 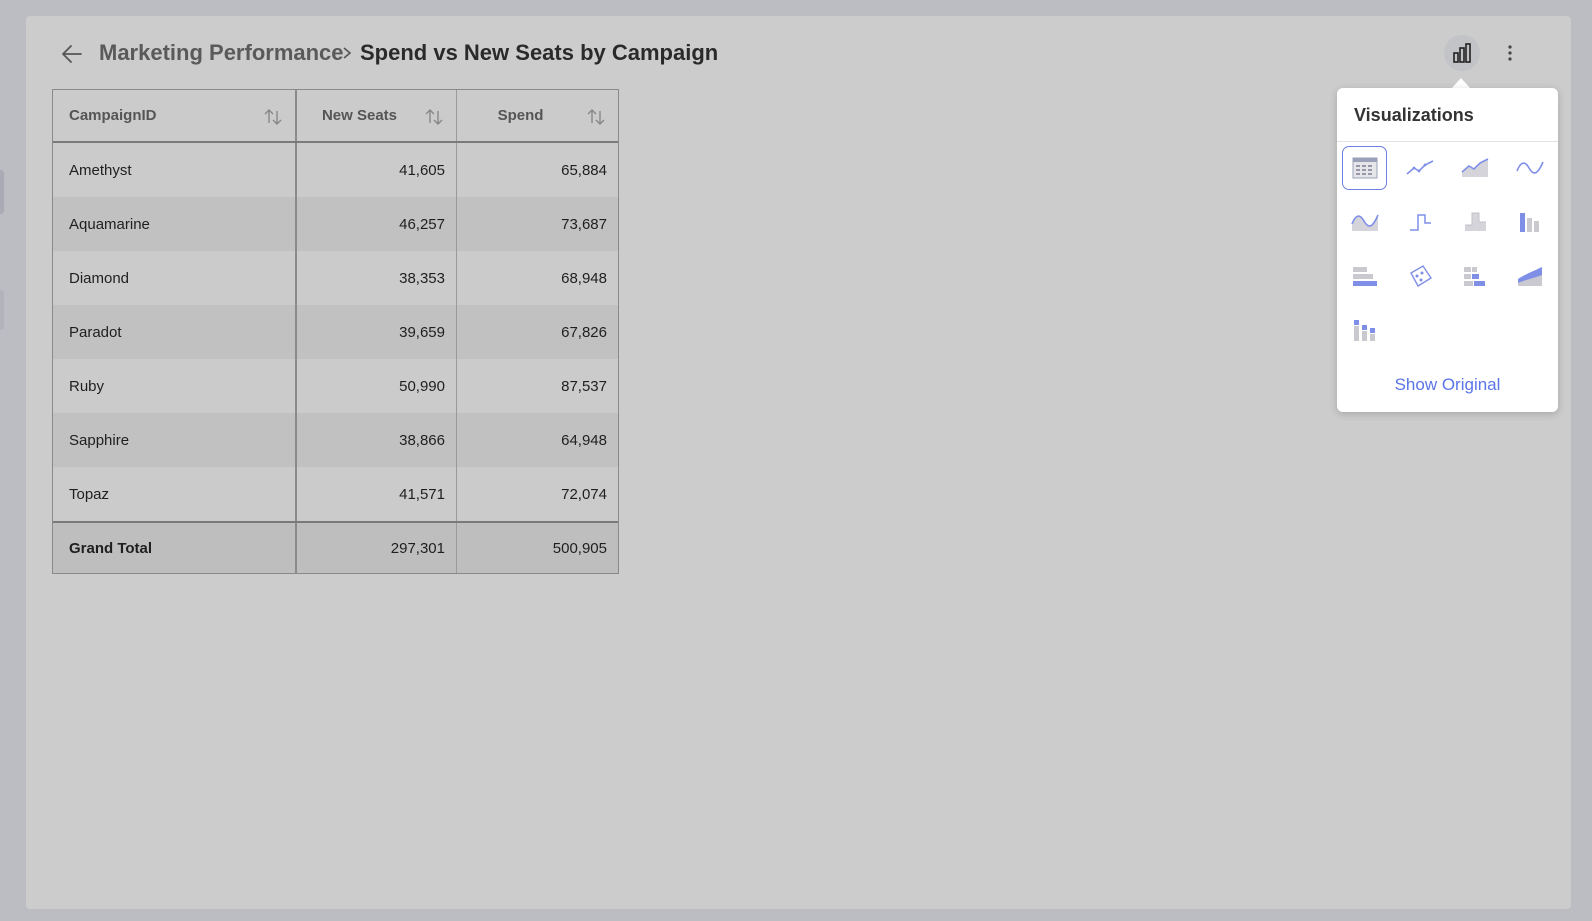 What do you see at coordinates (377, 332) in the screenshot?
I see `cell-new-seats: 39,659` at bounding box center [377, 332].